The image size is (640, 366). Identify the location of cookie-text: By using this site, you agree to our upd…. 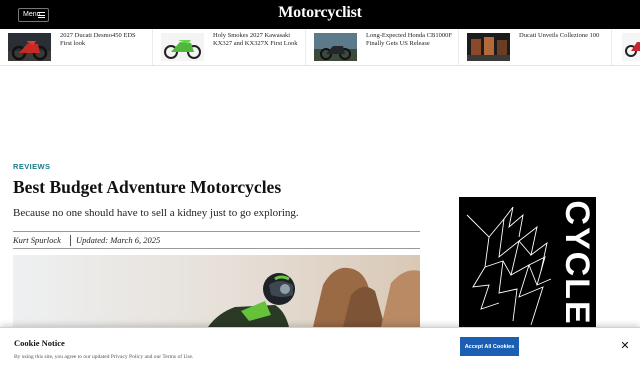
(103, 357).